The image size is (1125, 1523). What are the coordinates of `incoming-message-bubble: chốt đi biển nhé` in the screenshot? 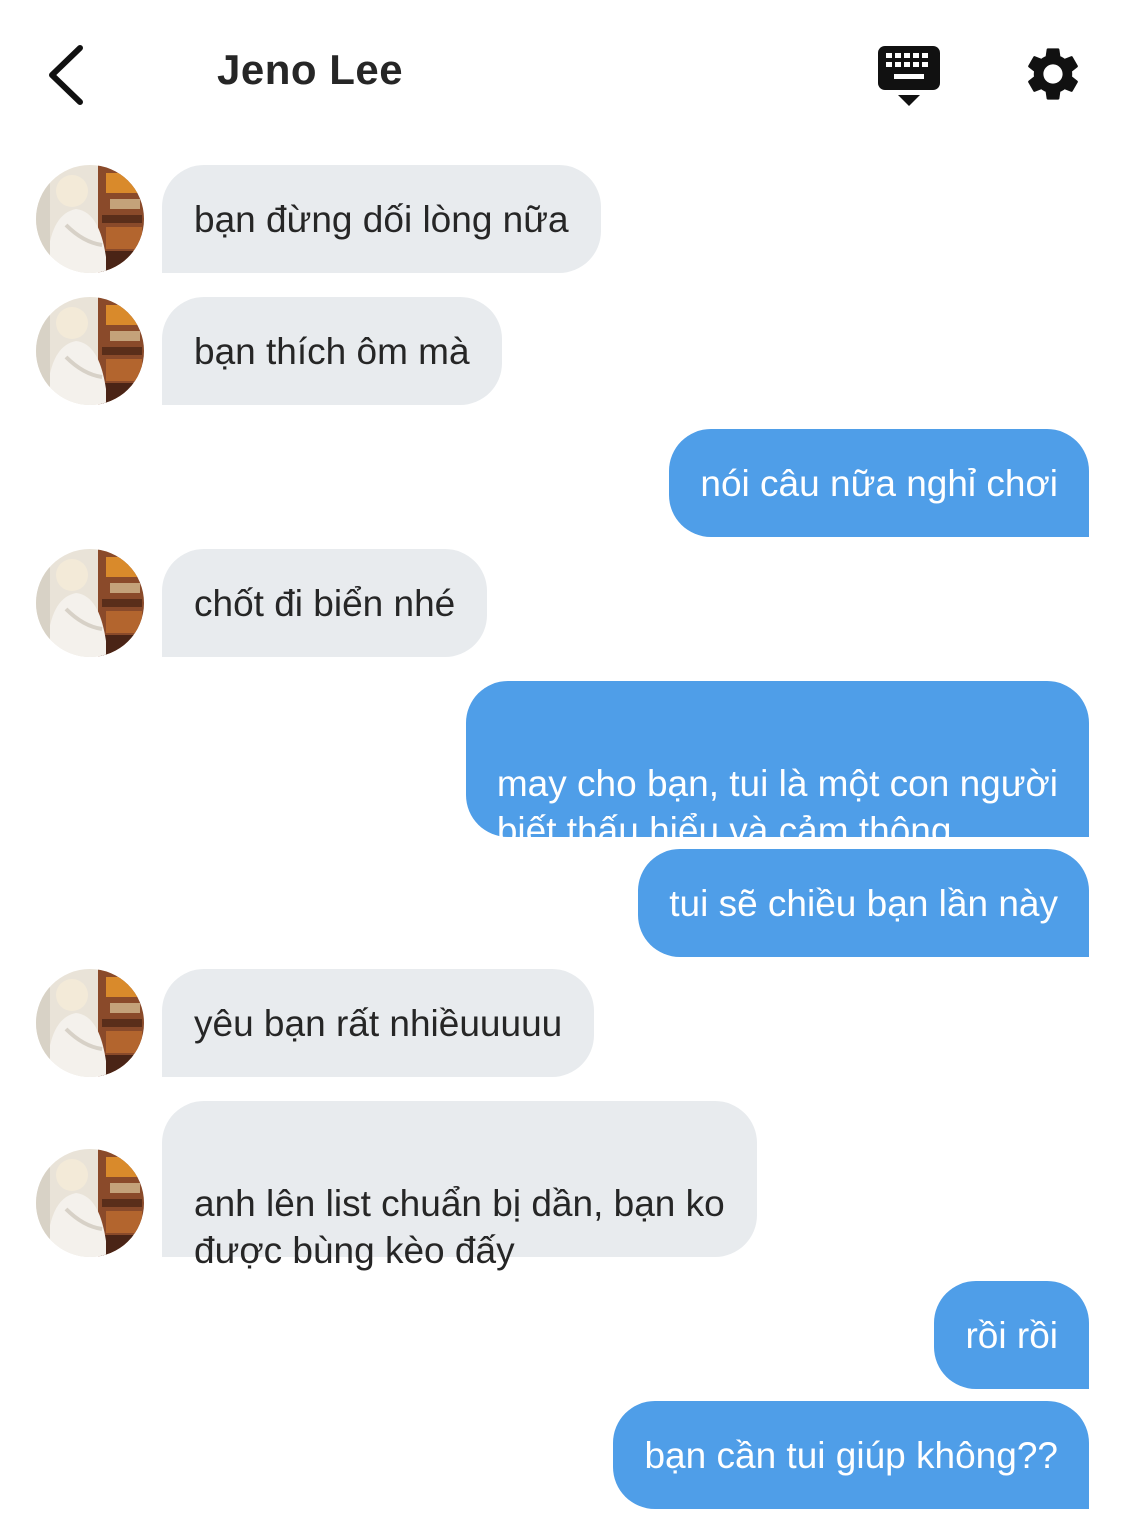 It's located at (325, 603).